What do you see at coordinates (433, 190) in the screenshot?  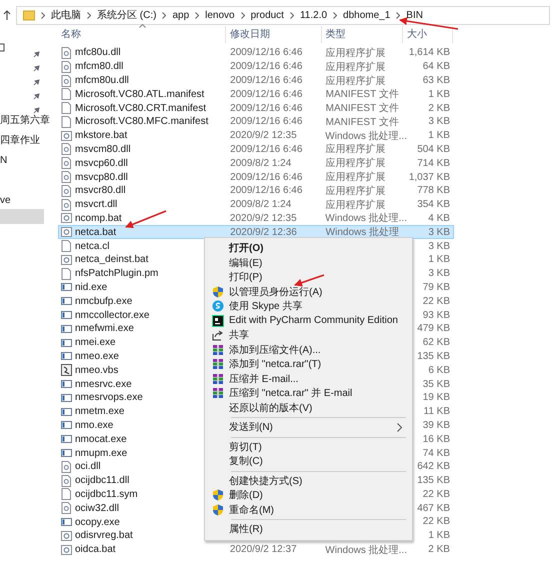 I see `size-cell: 778 KB` at bounding box center [433, 190].